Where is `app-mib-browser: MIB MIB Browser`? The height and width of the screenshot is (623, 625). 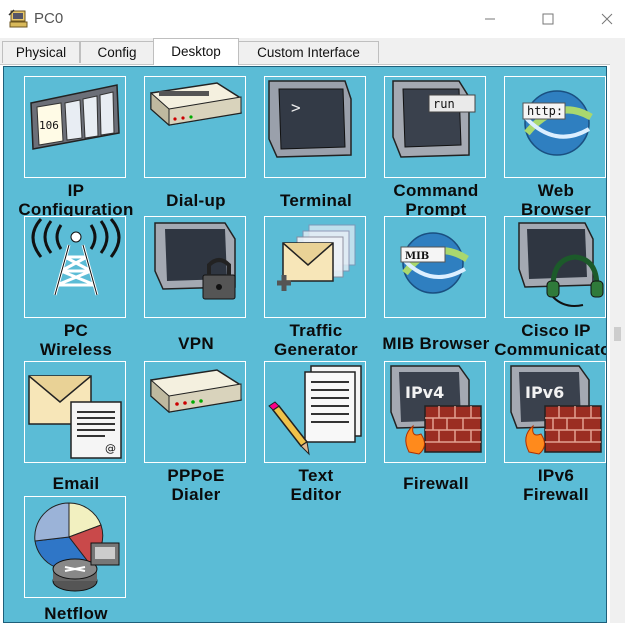 app-mib-browser: MIB MIB Browser is located at coordinates (435, 286).